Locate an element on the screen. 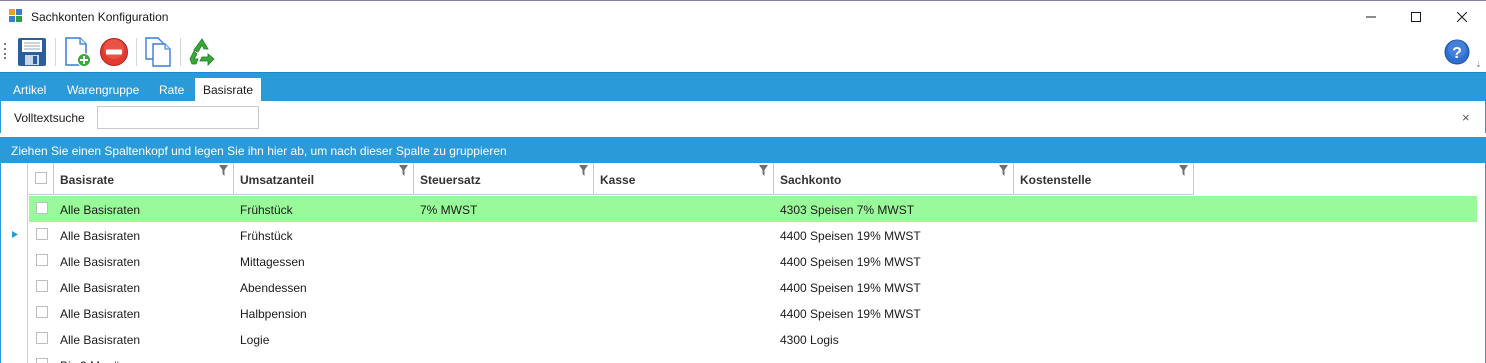 The width and height of the screenshot is (1486, 363). close-icon is located at coordinates (1462, 16).